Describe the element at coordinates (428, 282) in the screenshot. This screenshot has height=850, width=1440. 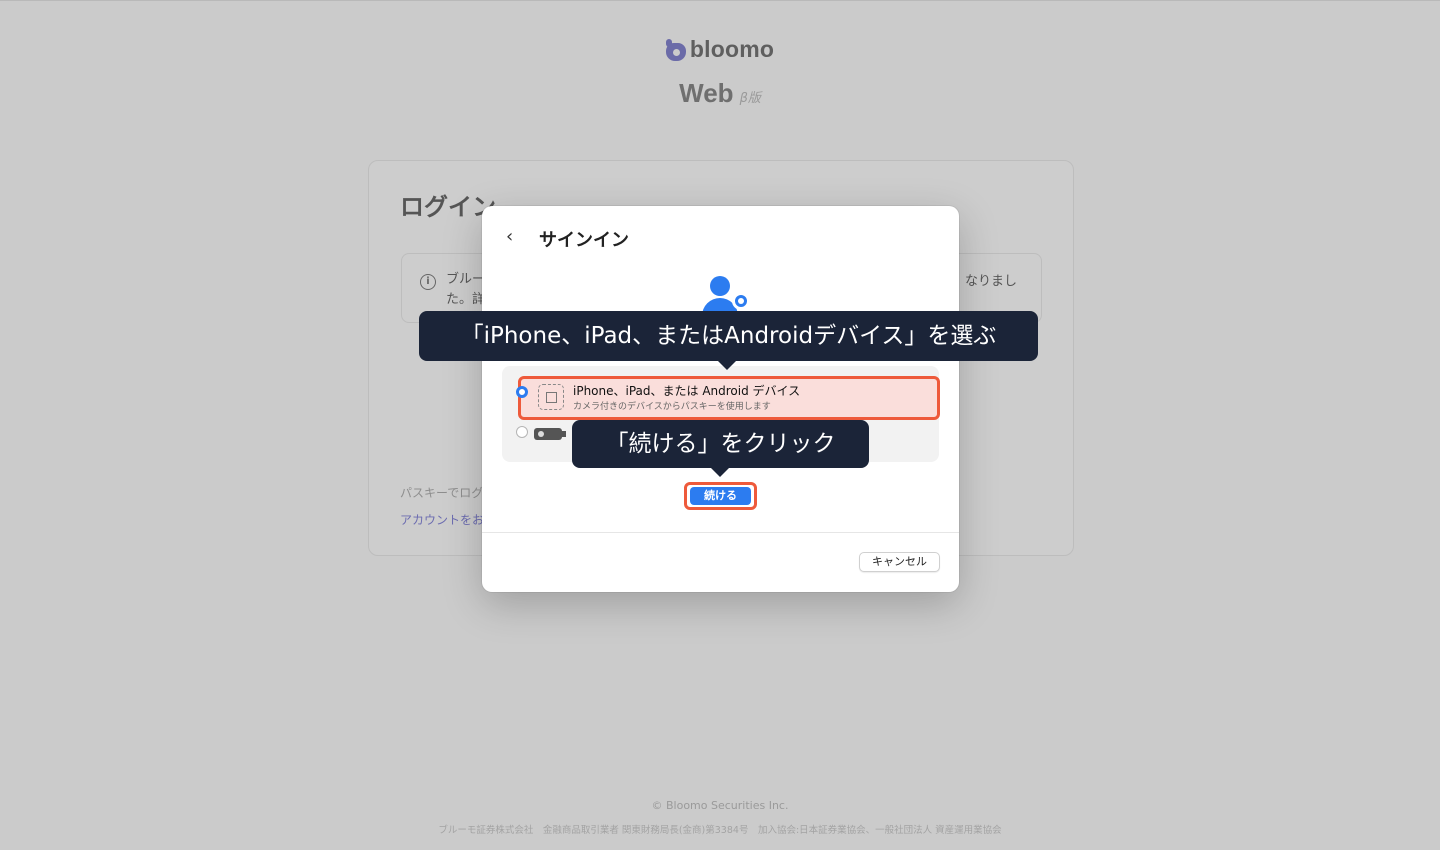
I see `info-icon: i` at that location.